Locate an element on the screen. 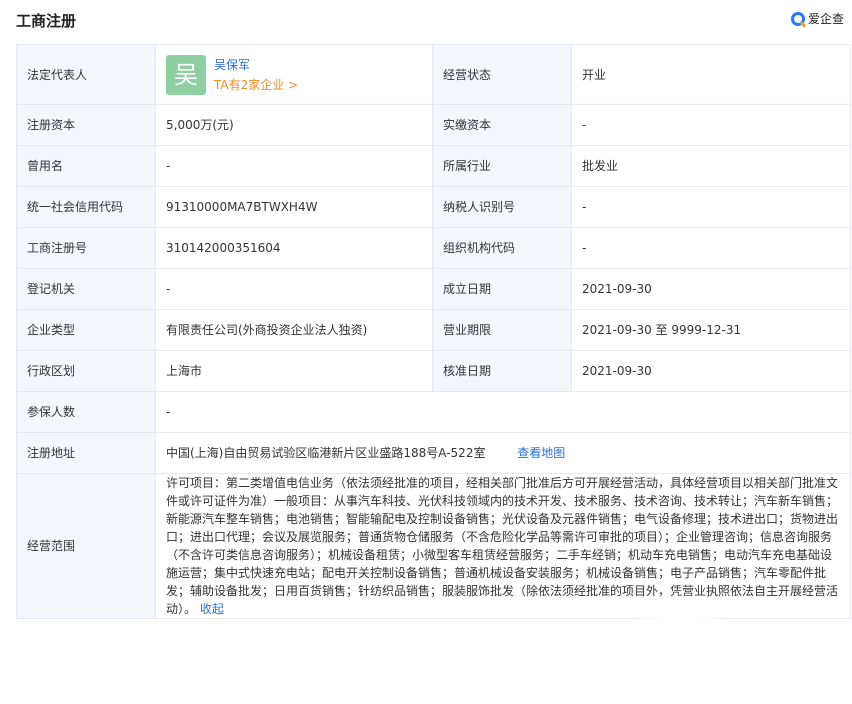  registered-address-cell: 中国(上海)自由贸易试验区临港新片区业盛路188号A-522室 查看地图 is located at coordinates (503, 453).